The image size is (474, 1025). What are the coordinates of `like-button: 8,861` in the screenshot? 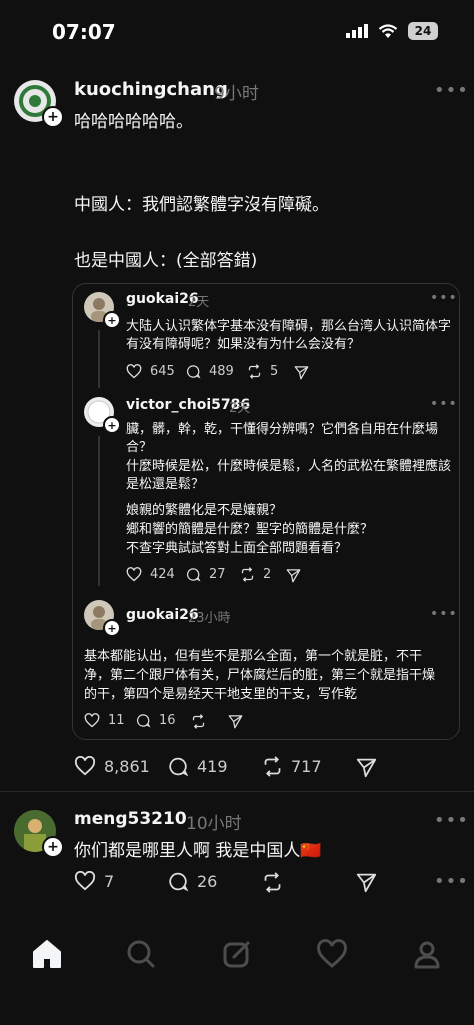 It's located at (112, 766).